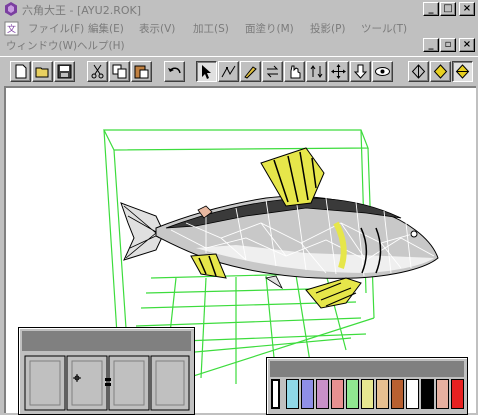 The image size is (478, 415). I want to click on paste-button, so click(141, 71).